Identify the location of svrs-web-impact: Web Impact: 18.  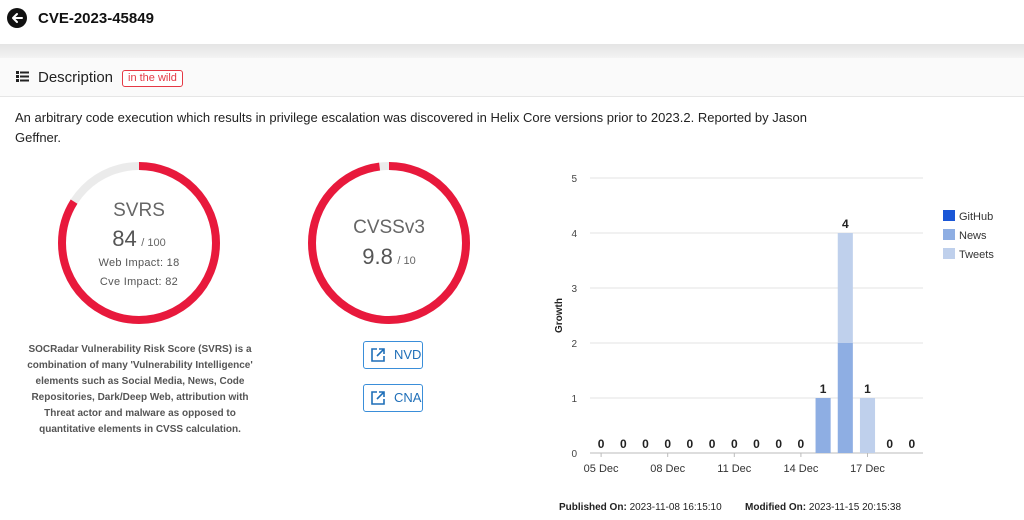
(139, 263).